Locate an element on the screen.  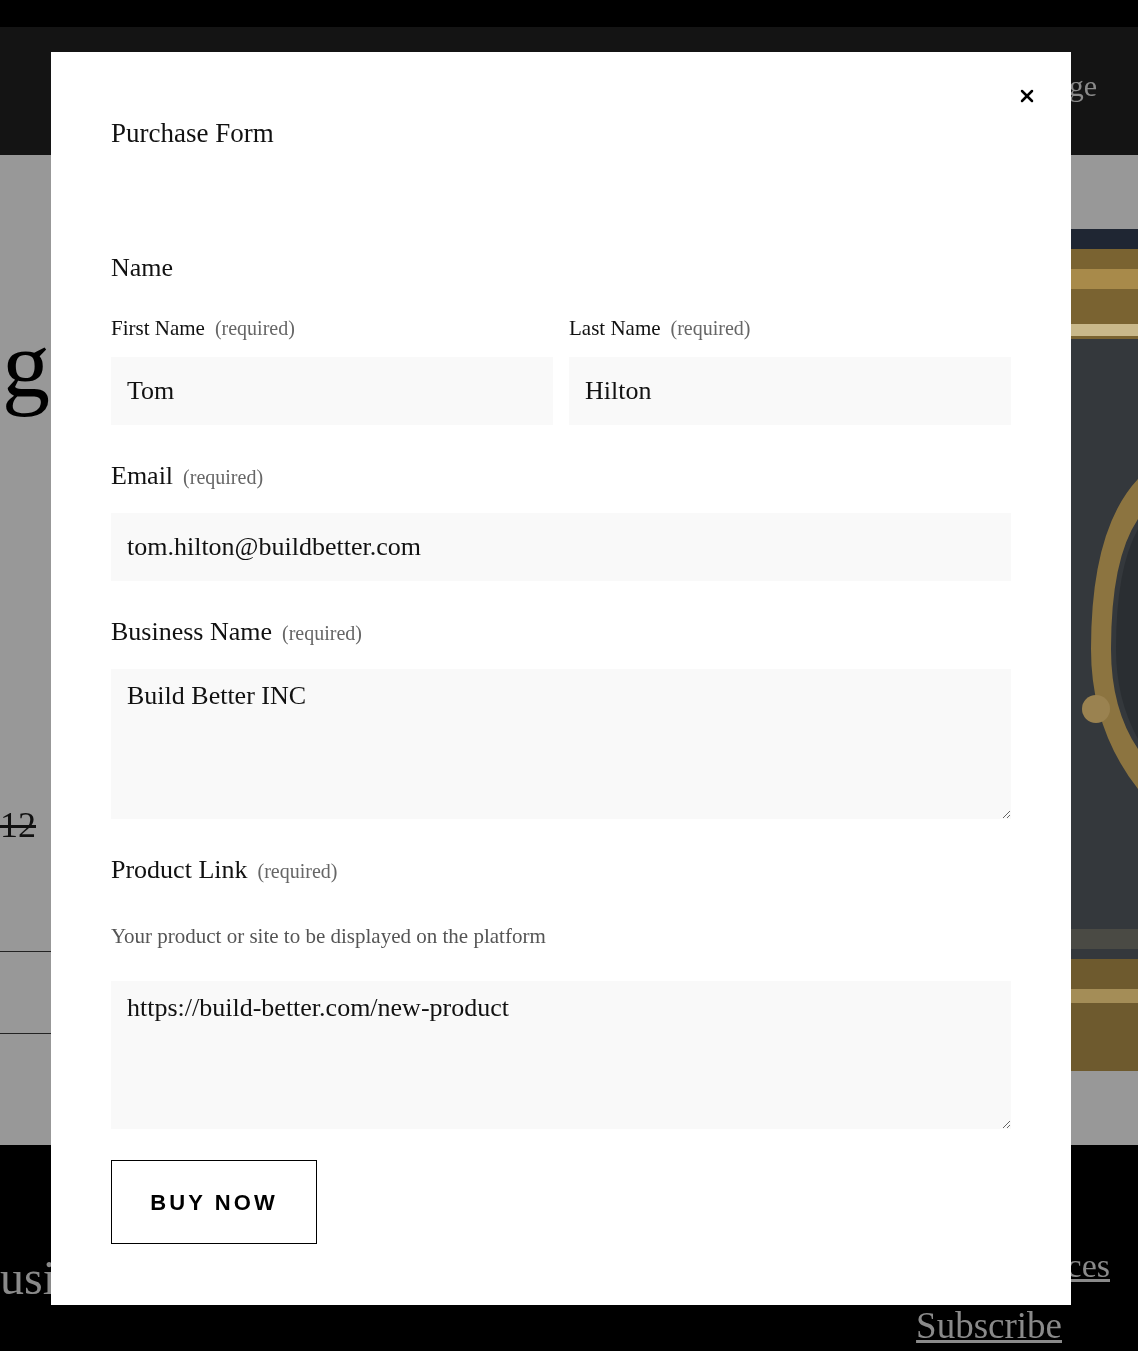
input-field: Hilton is located at coordinates (790, 391).